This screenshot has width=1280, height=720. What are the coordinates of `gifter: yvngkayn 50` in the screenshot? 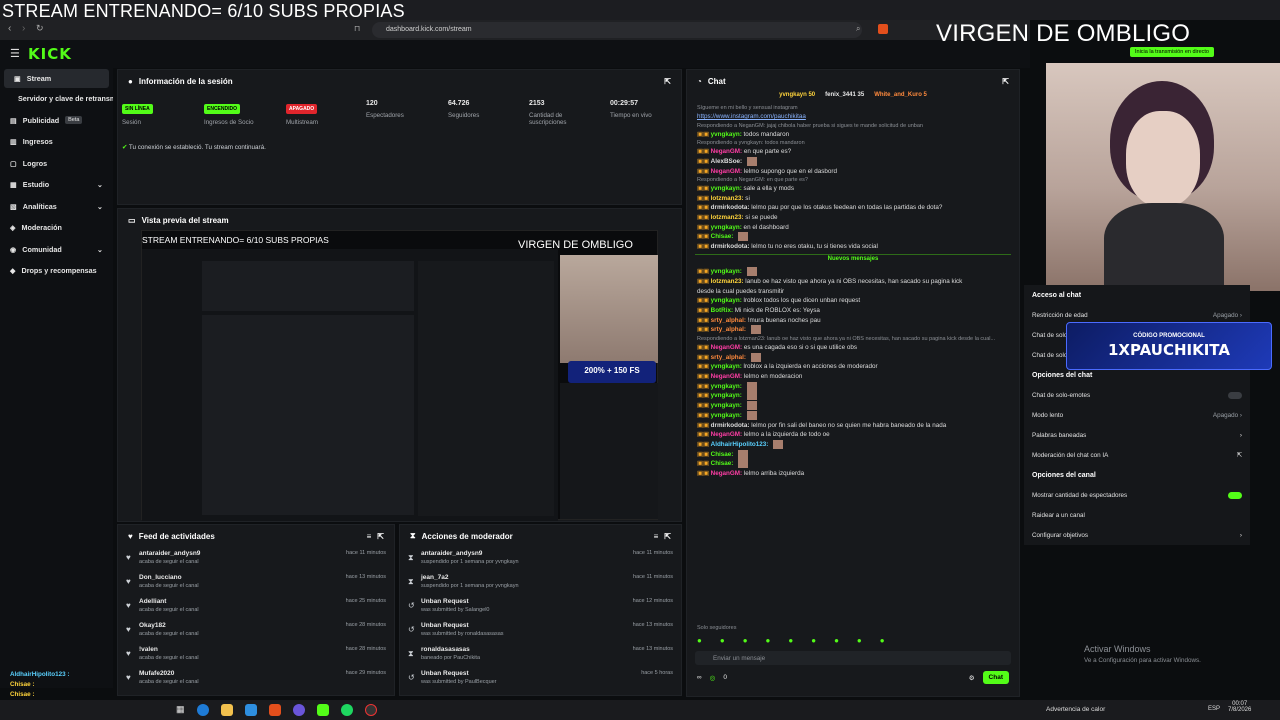 It's located at (797, 97).